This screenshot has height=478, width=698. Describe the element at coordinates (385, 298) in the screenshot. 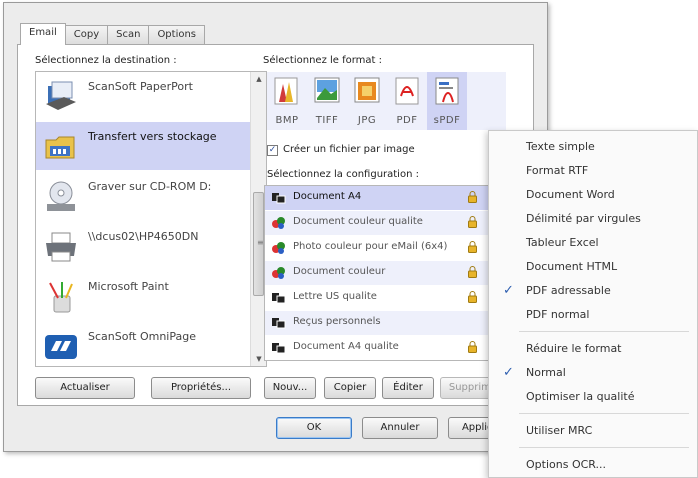

I see `config-item: Lettre US qualite` at that location.